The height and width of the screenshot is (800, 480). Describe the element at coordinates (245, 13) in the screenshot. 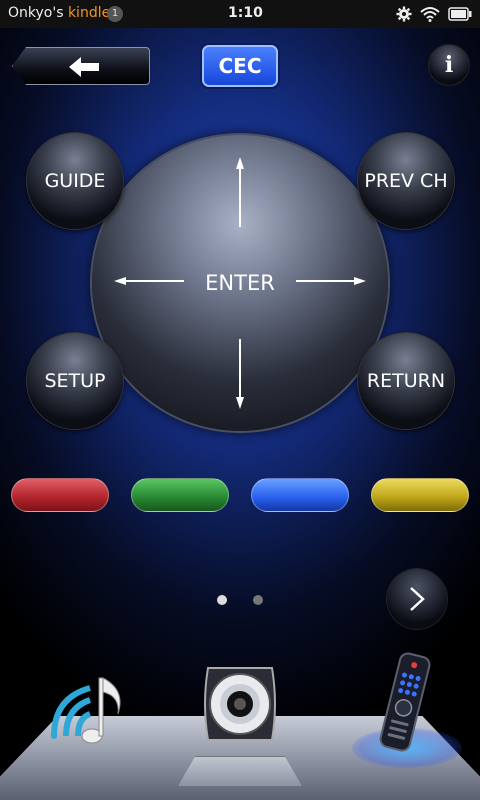

I see `clock: 1:10` at that location.